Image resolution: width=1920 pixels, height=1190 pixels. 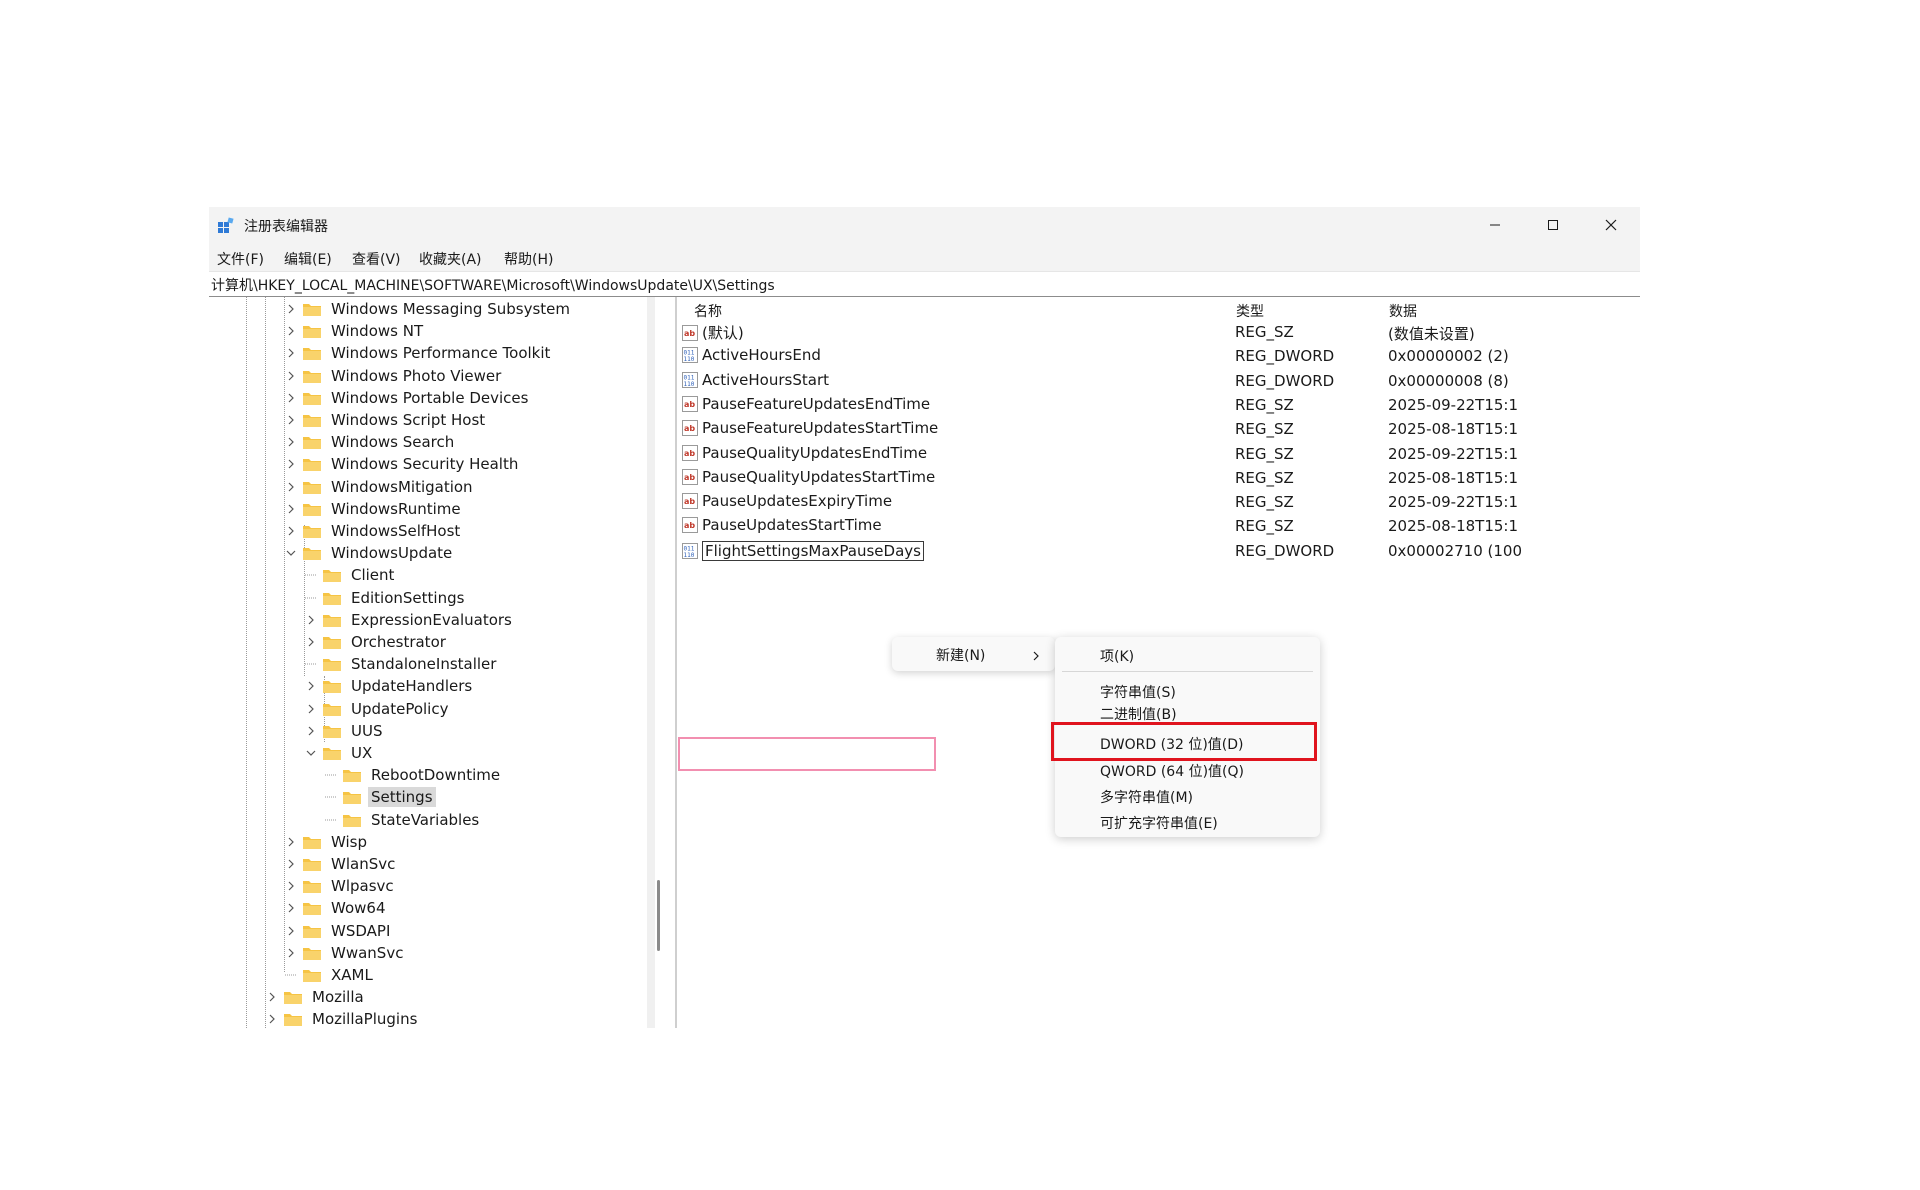 What do you see at coordinates (402, 464) in the screenshot?
I see `tree-item: Windows Security Health` at bounding box center [402, 464].